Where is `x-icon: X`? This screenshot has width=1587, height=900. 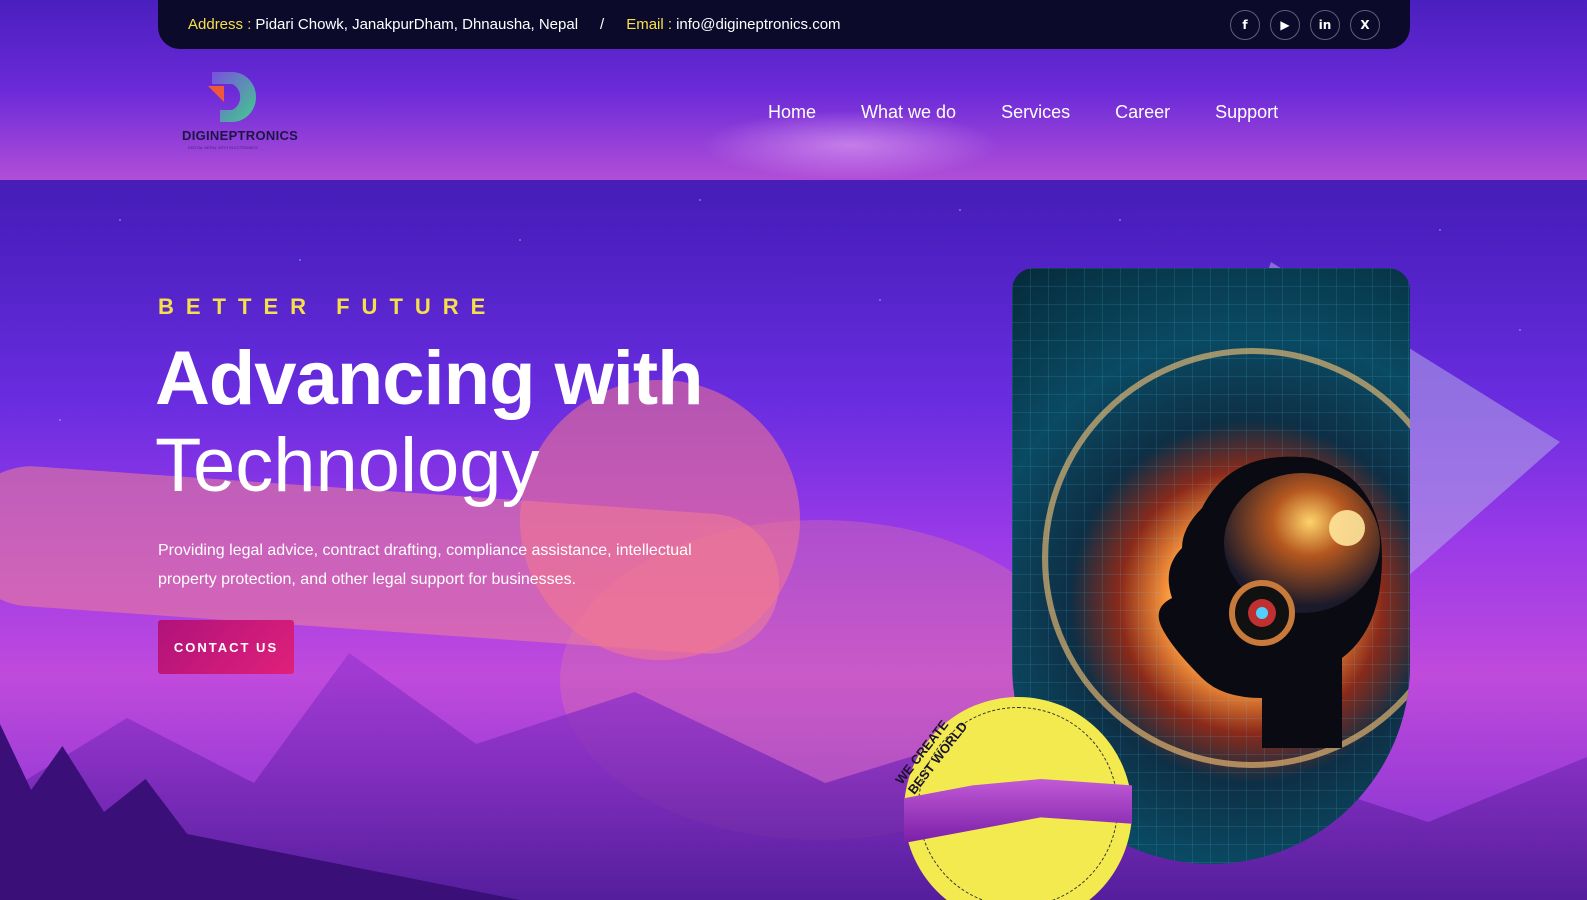
x-icon: X is located at coordinates (1365, 24).